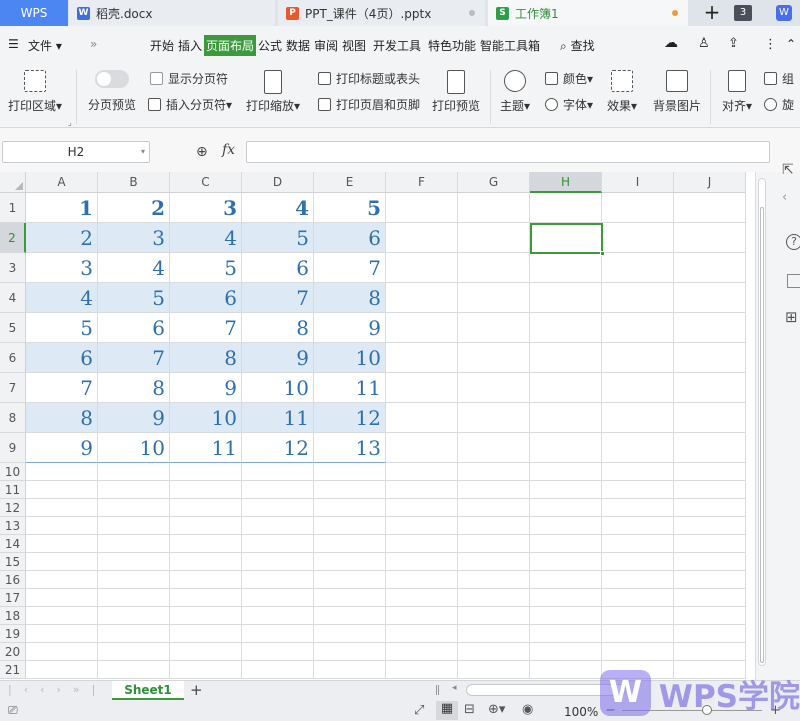  I want to click on group-button: 组, so click(779, 78).